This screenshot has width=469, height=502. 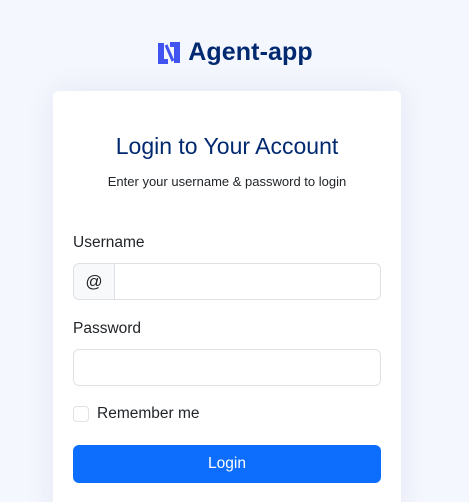 I want to click on at-sign-prefix: @, so click(x=93, y=281).